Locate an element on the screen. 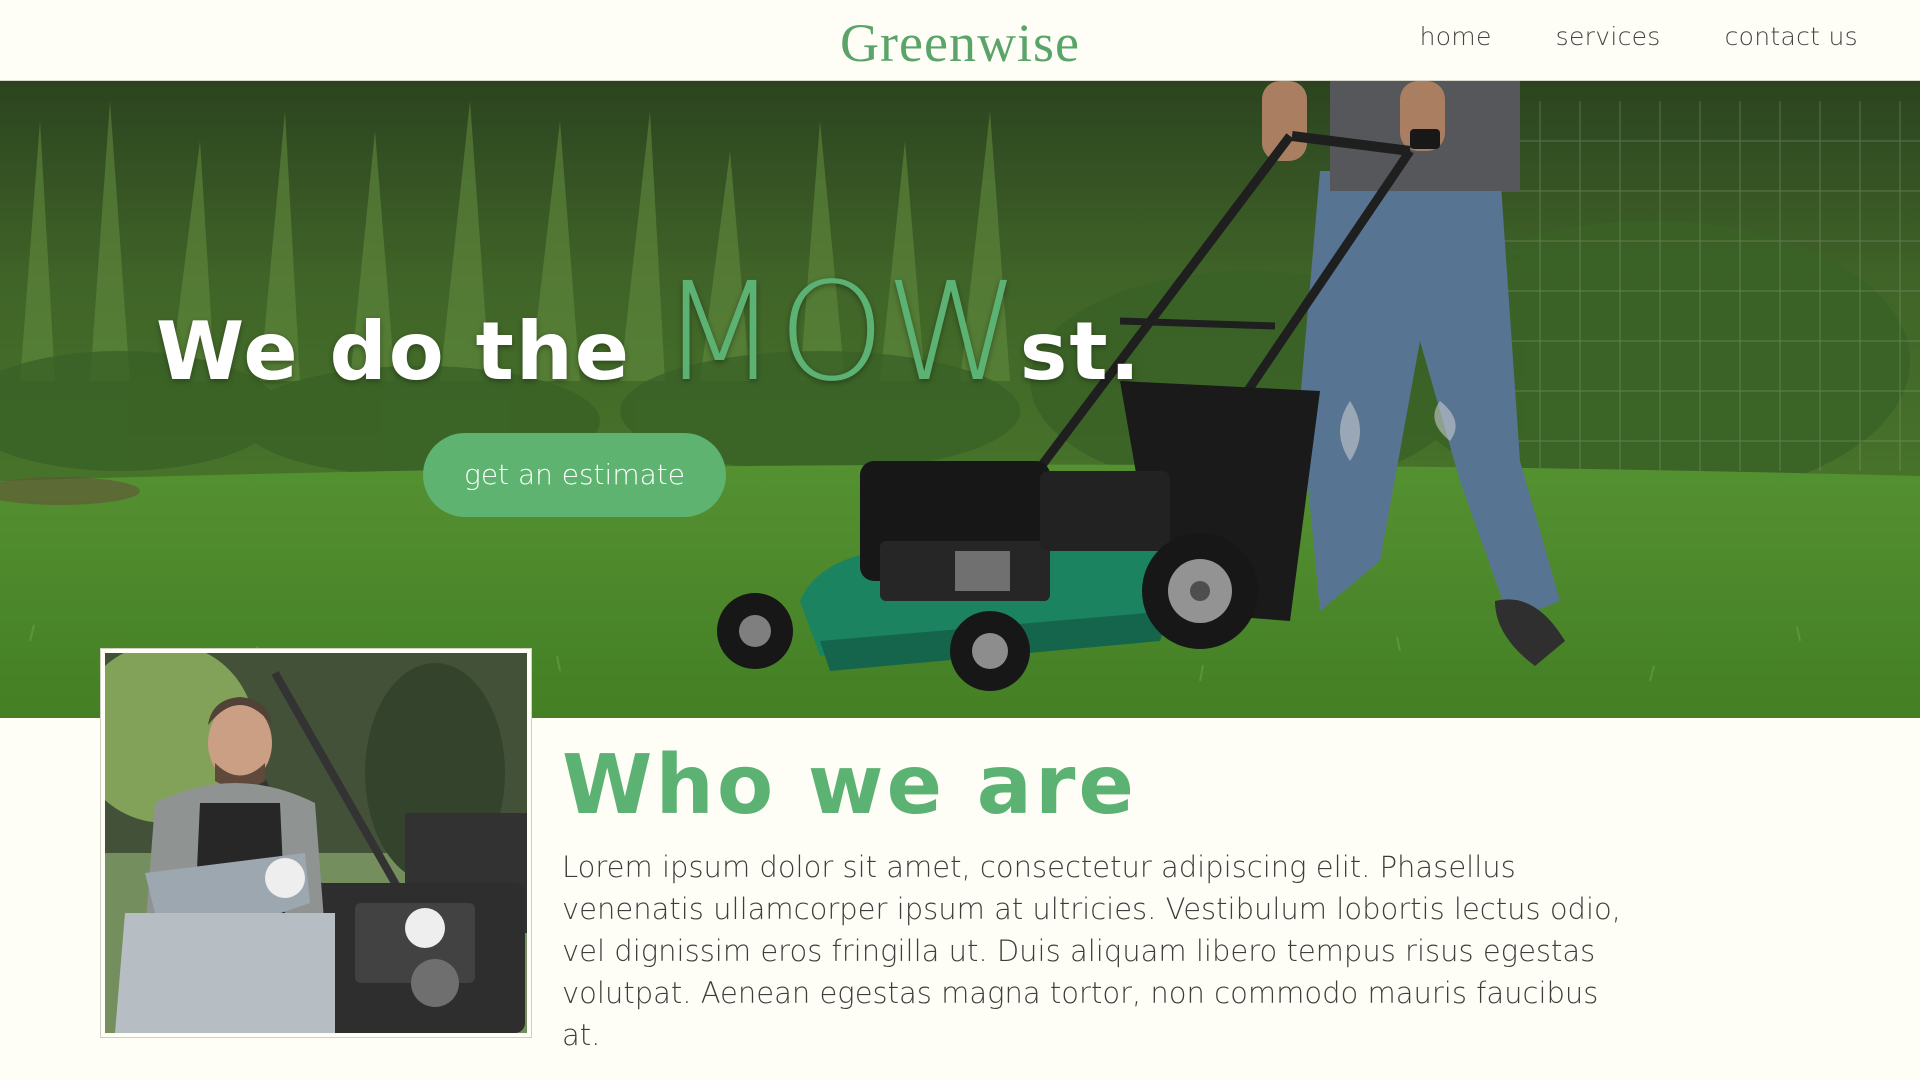 The height and width of the screenshot is (1080, 1920). hero-headline: We do the MOWst. is located at coordinates (649, 333).